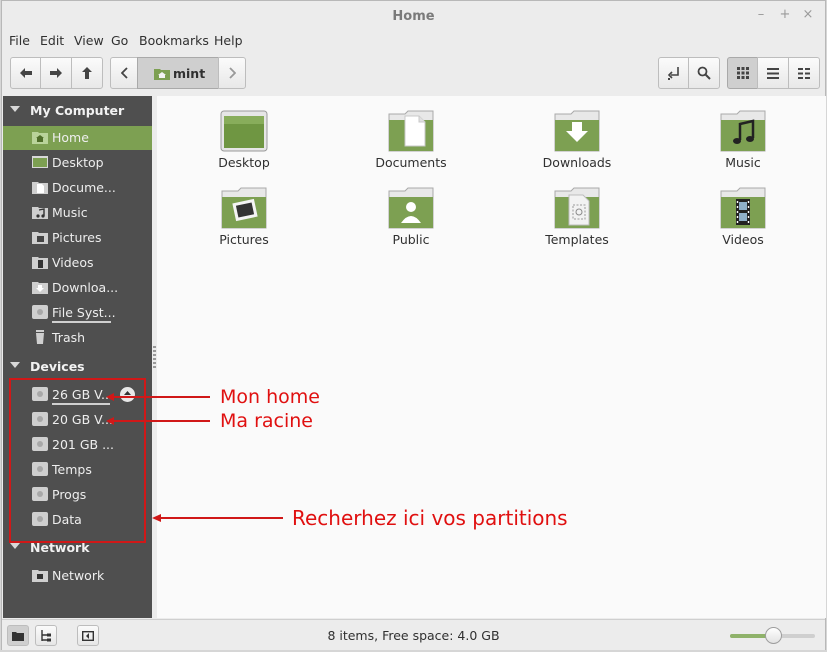 The width and height of the screenshot is (827, 652). I want to click on annotation-root: Ma racine, so click(266, 421).